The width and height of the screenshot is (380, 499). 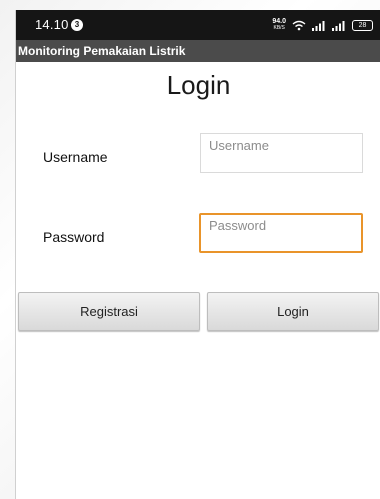 What do you see at coordinates (74, 237) in the screenshot?
I see `password-label: Password` at bounding box center [74, 237].